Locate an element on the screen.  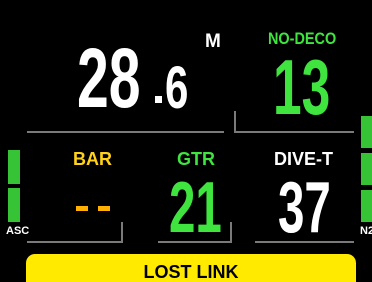
lost-link-alert: LOST LINK is located at coordinates (191, 268).